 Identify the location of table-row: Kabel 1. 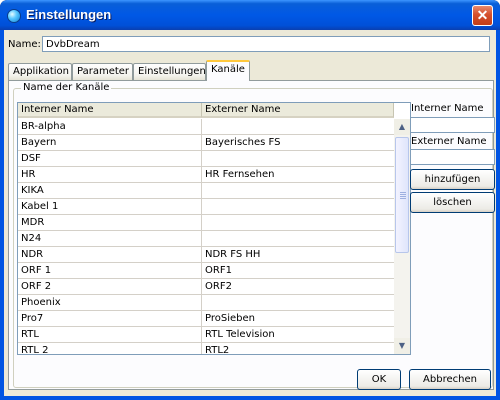
(206, 207).